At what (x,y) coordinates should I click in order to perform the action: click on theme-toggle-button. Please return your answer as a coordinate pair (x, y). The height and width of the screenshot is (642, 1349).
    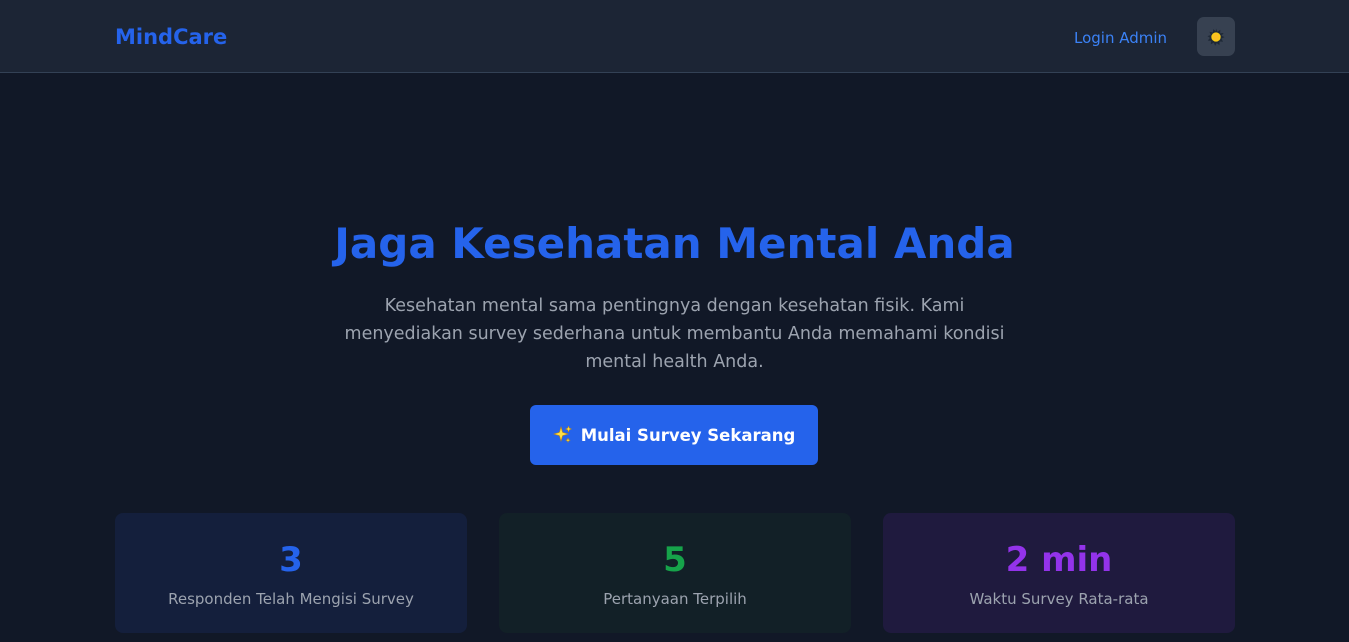
    Looking at the image, I should click on (1216, 36).